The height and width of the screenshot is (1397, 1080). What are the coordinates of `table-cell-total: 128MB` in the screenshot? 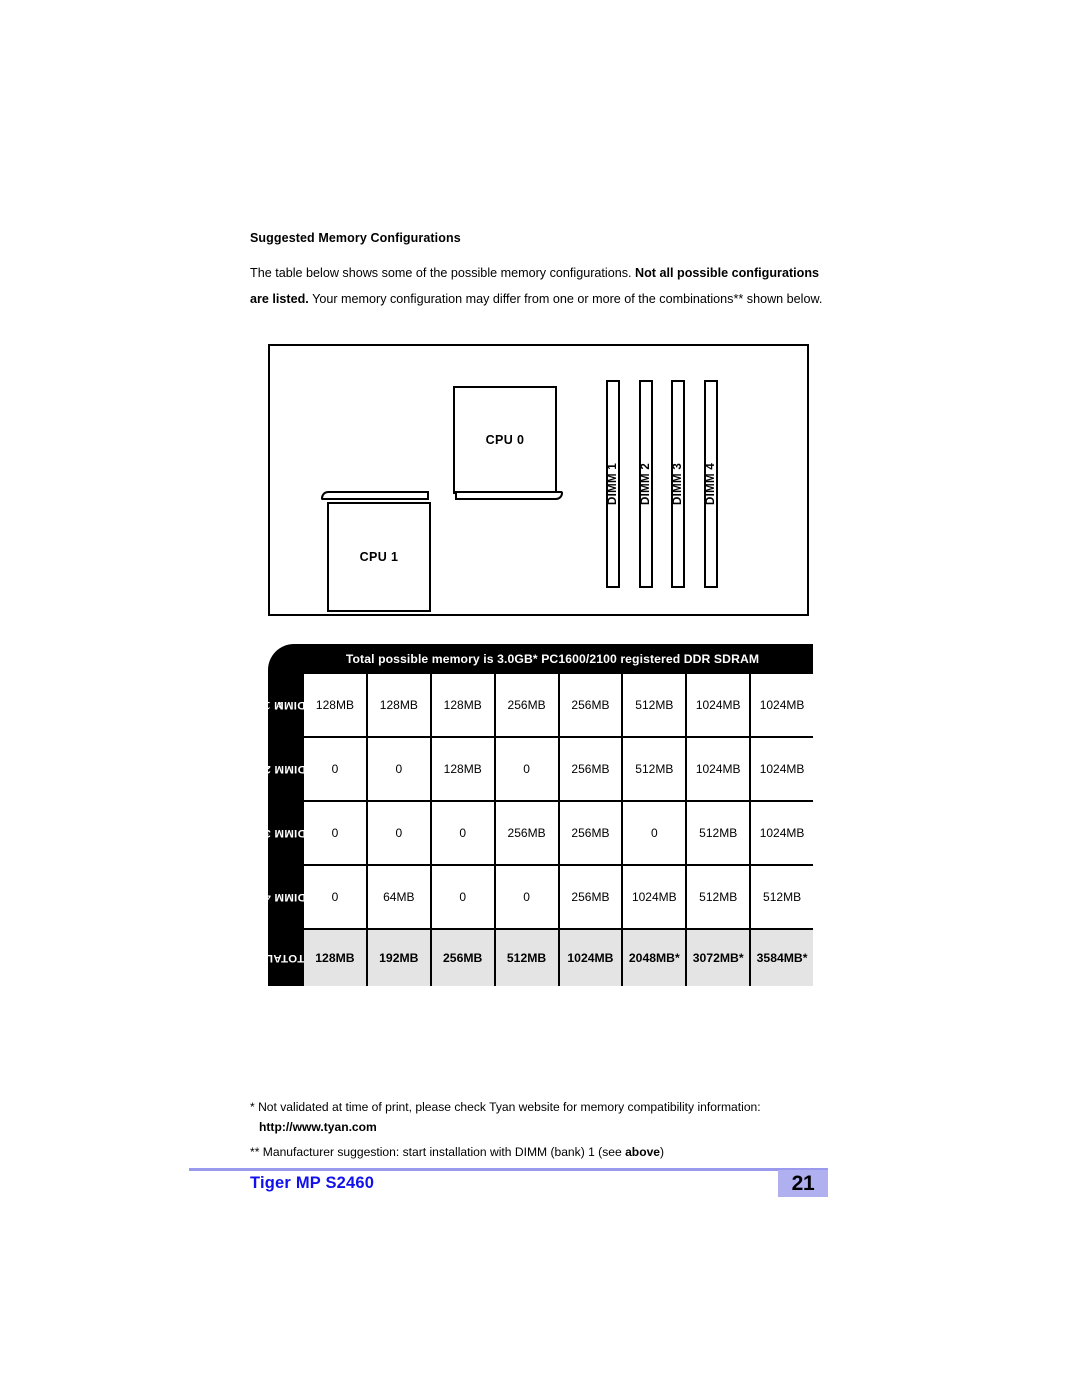 It's located at (336, 958).